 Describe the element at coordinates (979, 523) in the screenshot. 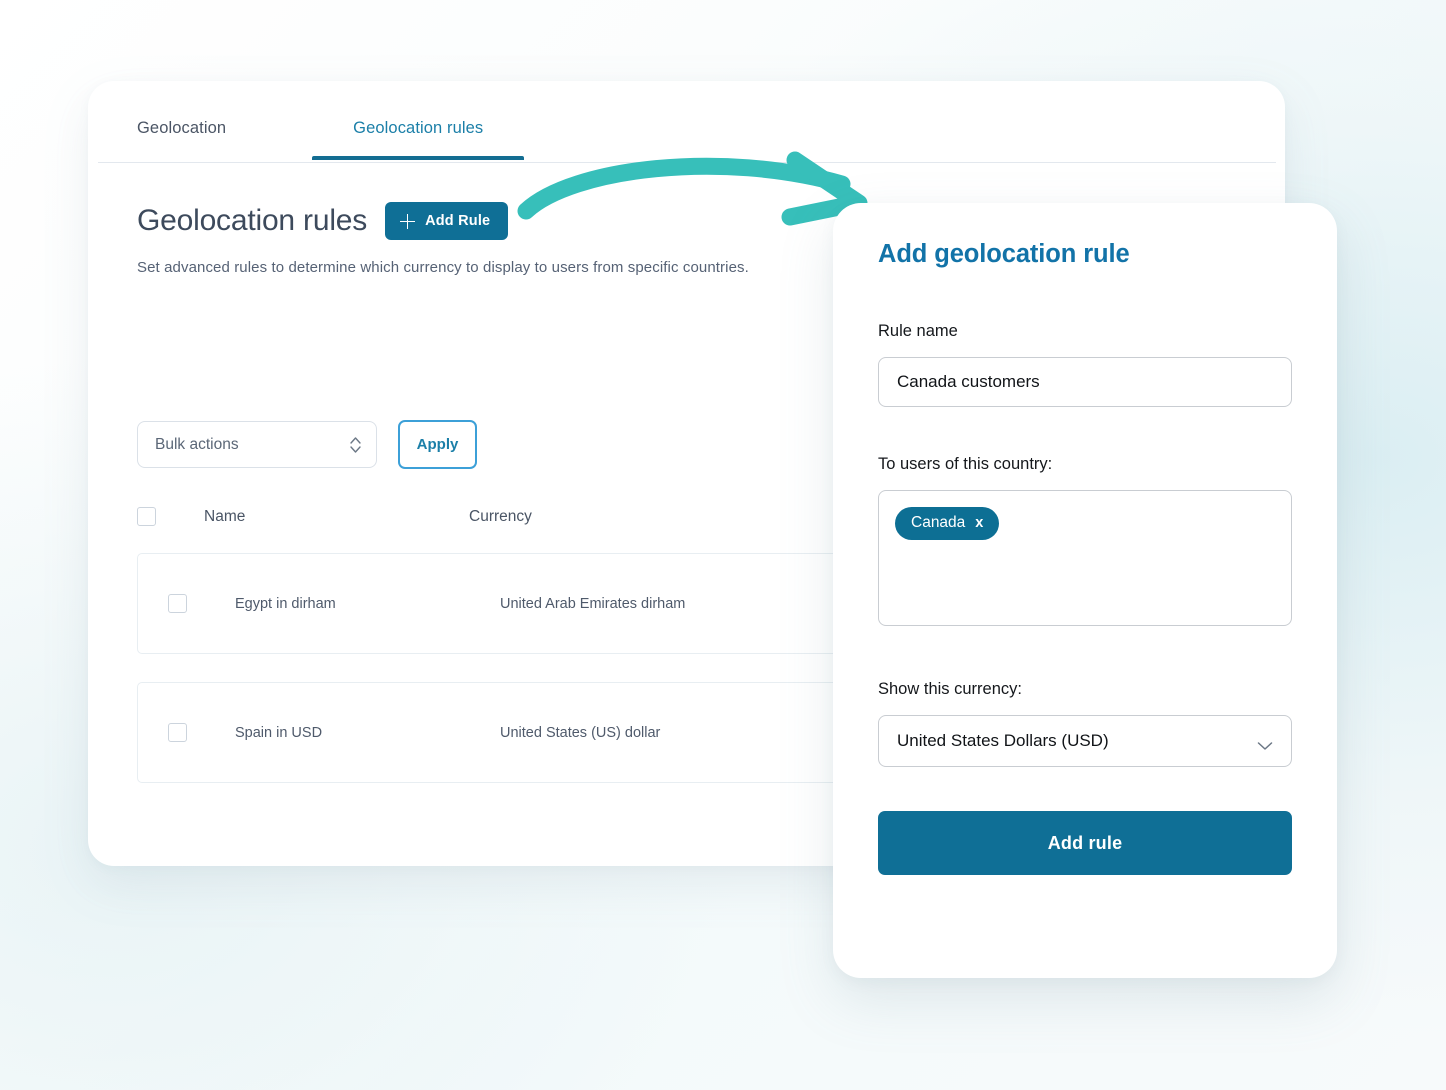

I see `remove-tag-icon: x` at that location.